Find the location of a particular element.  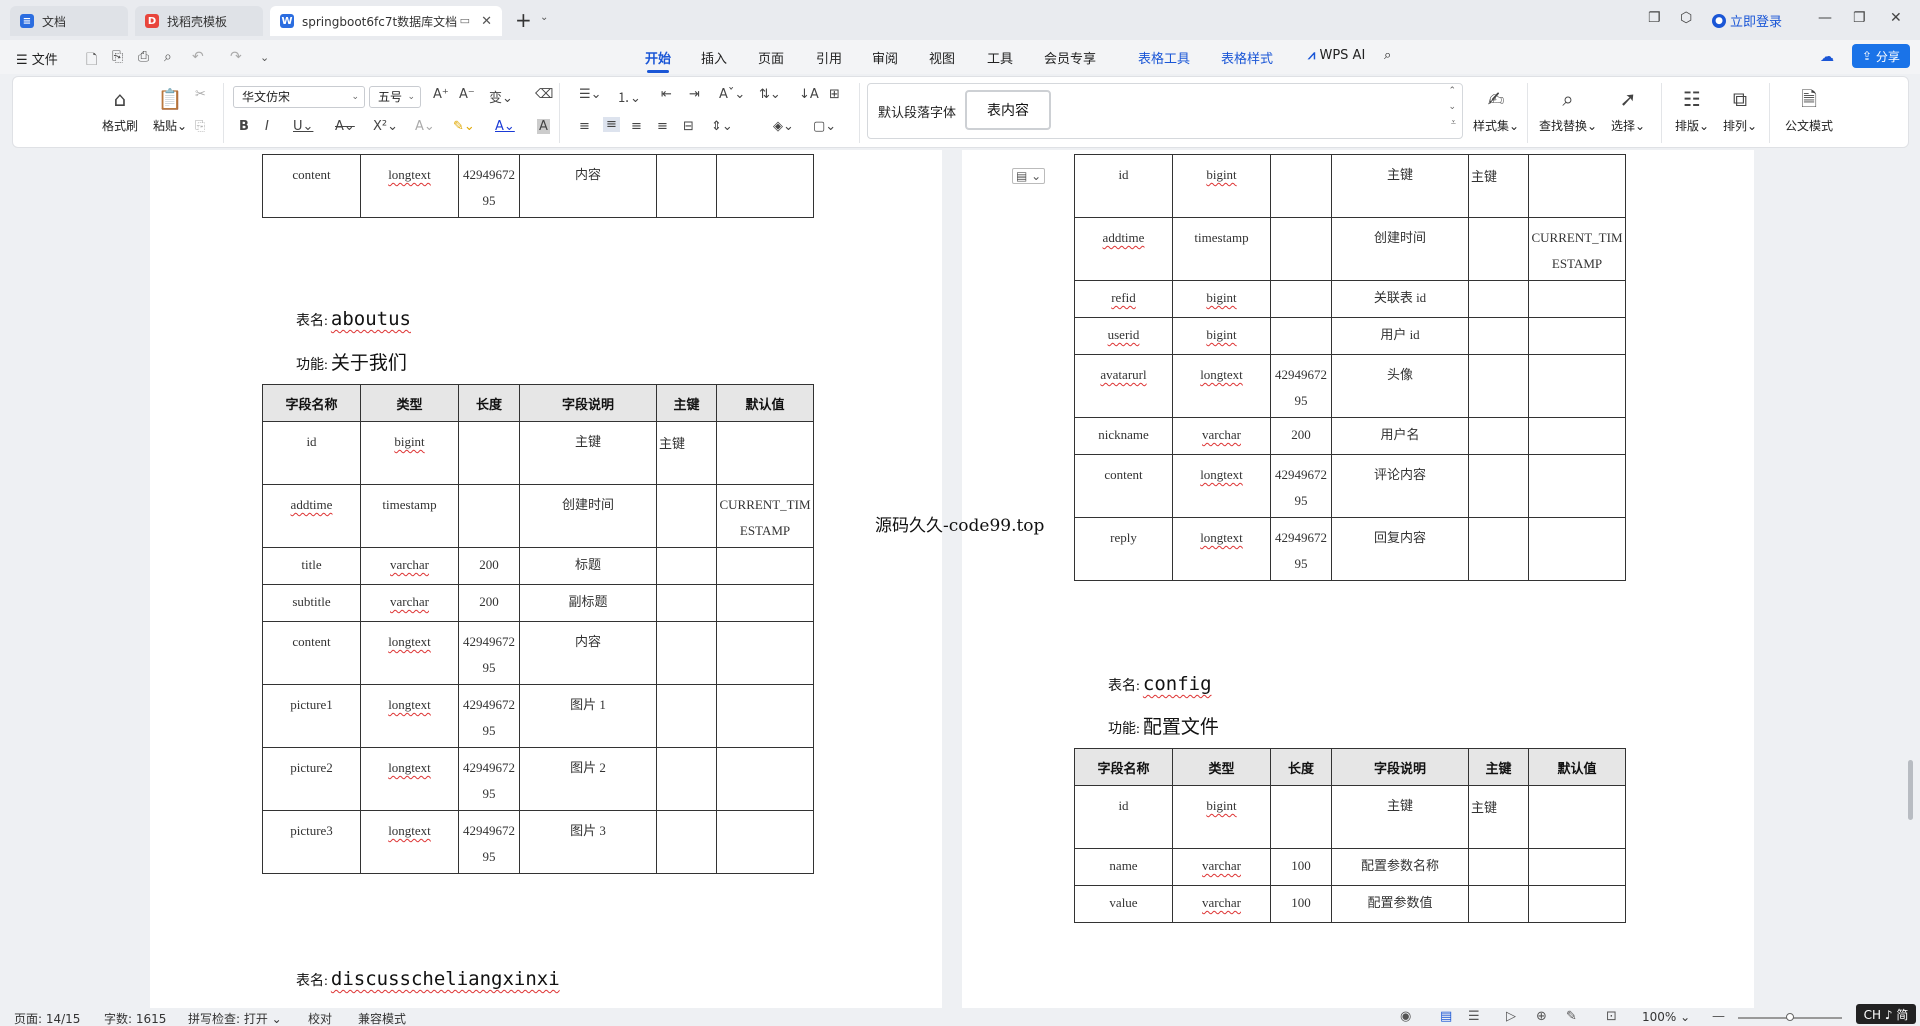

text-direction-icon: Aˇ⌄ is located at coordinates (732, 94).